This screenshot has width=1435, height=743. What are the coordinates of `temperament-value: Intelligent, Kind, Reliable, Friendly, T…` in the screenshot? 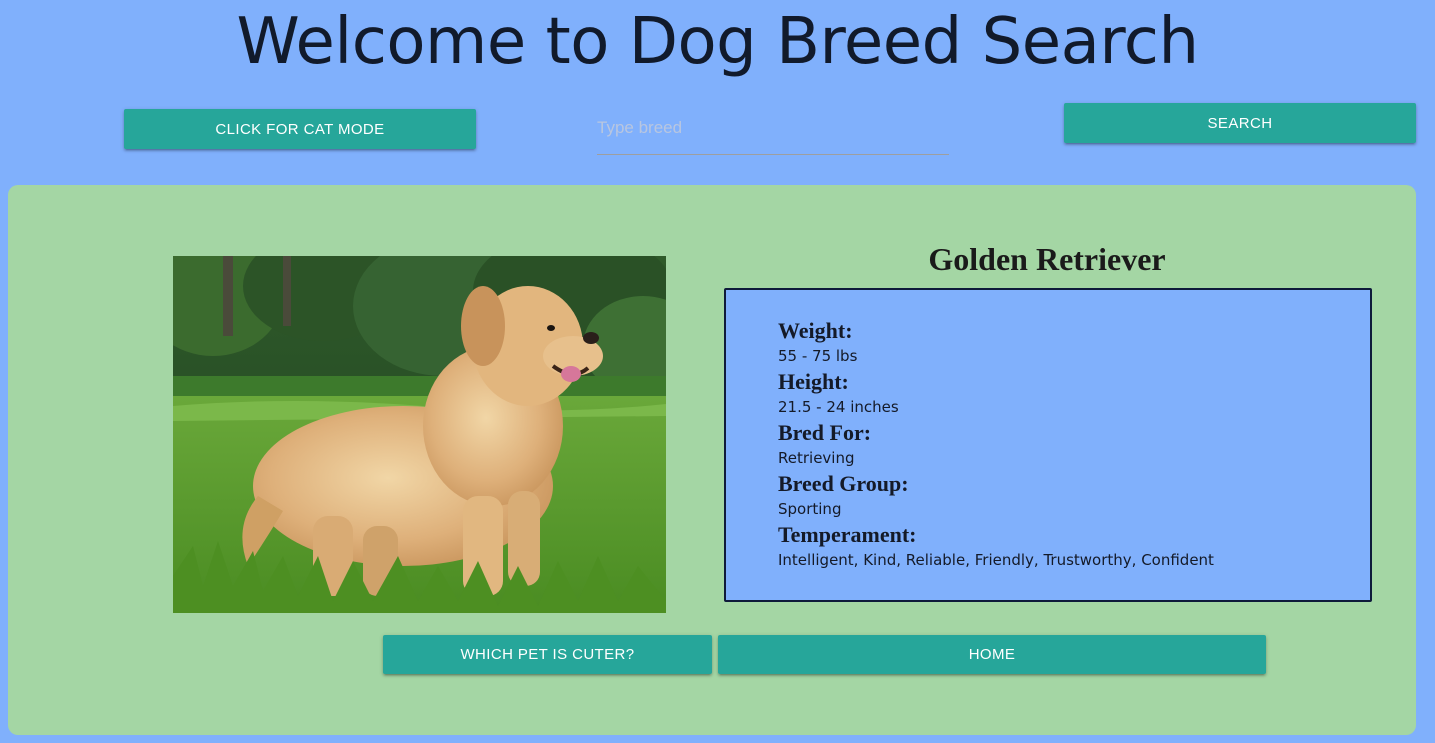 It's located at (996, 560).